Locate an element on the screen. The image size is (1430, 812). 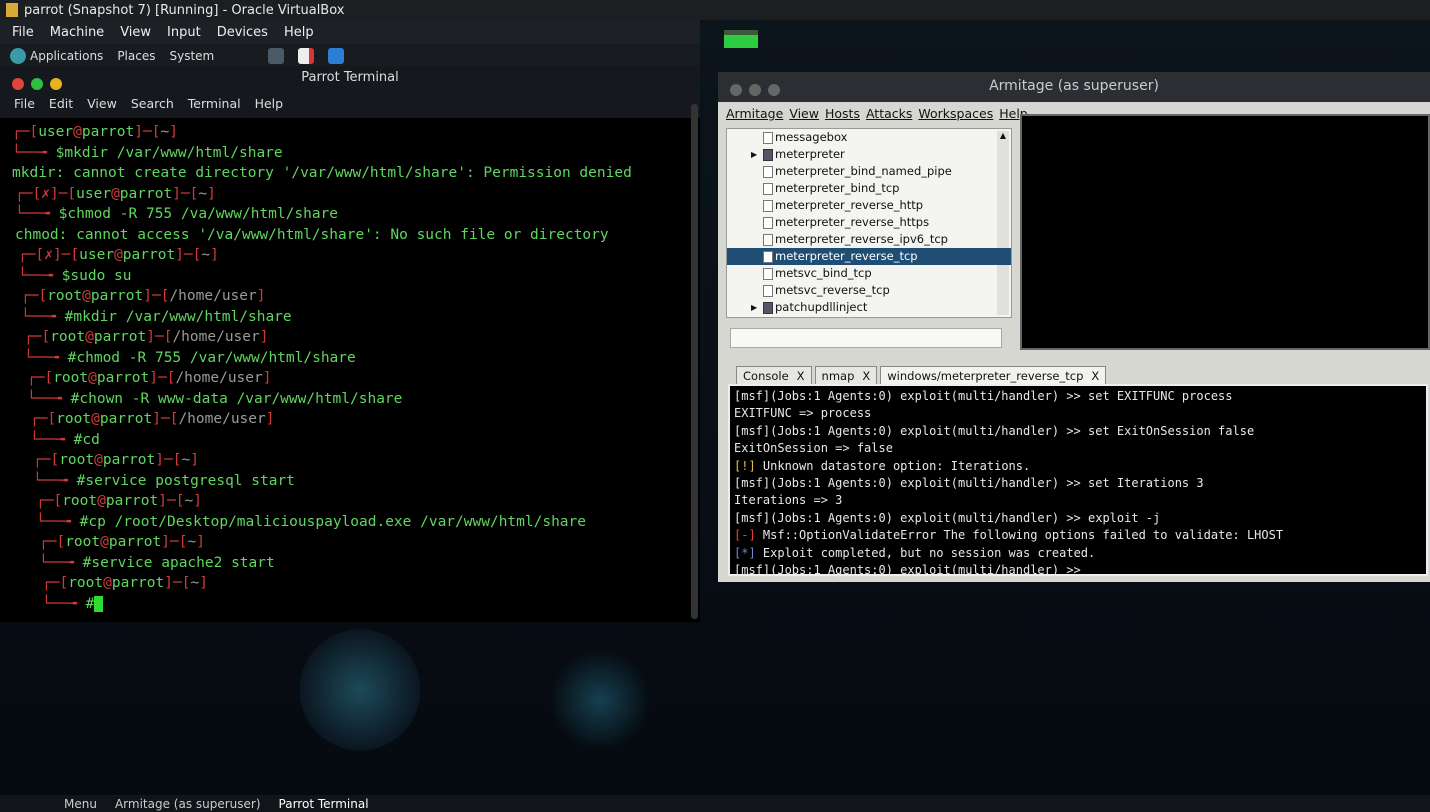
panel-system: System is located at coordinates (191, 56).